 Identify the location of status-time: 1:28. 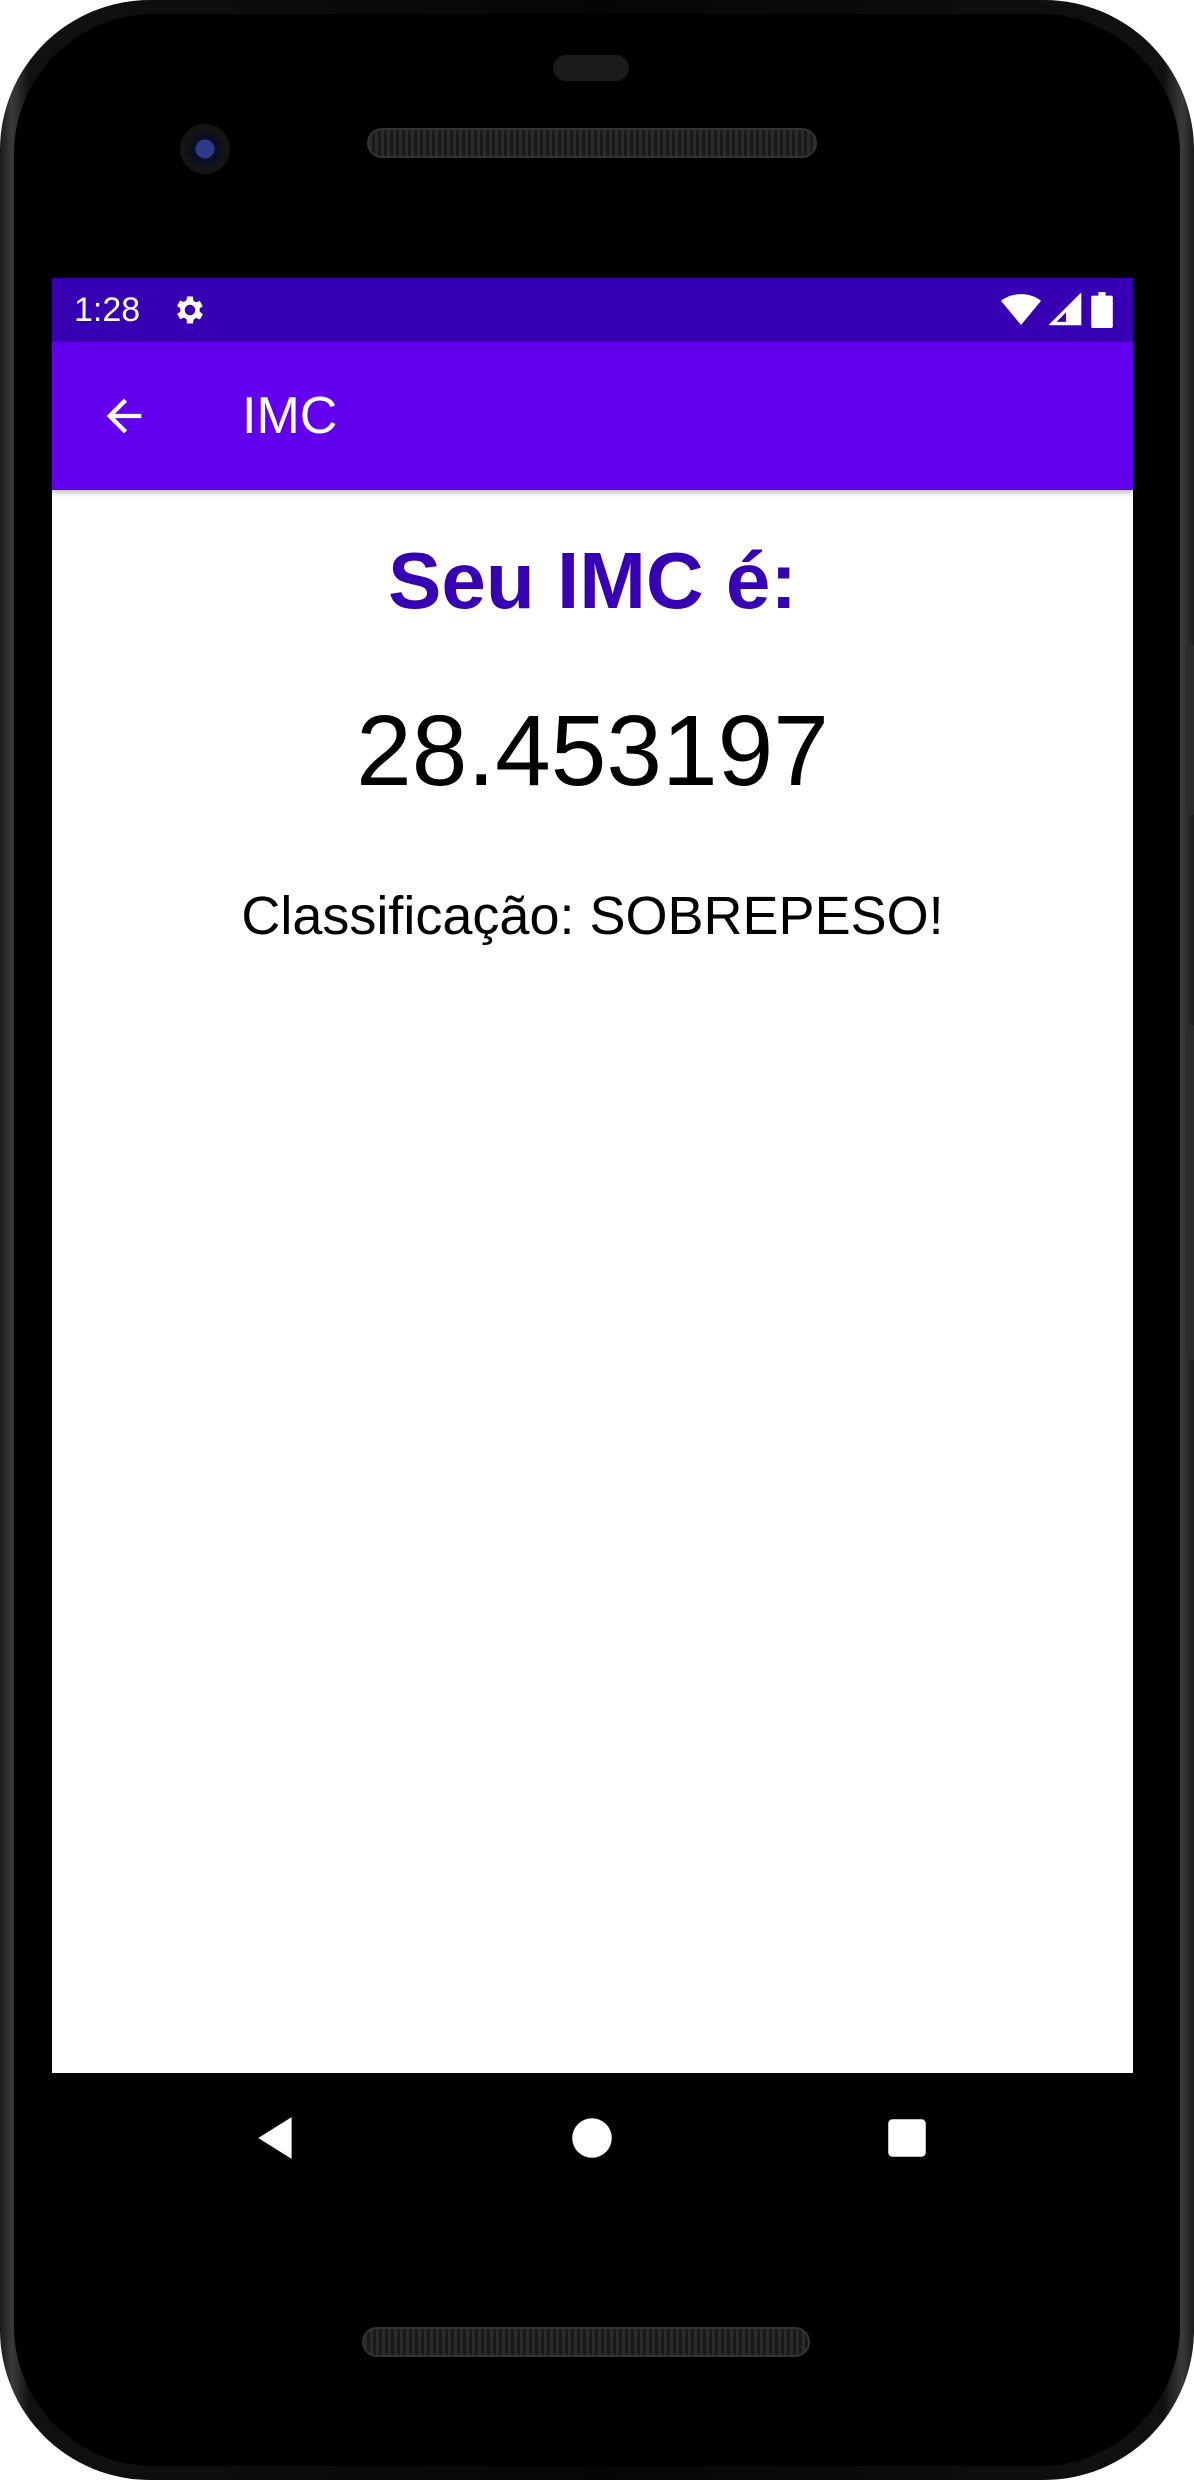
(107, 310).